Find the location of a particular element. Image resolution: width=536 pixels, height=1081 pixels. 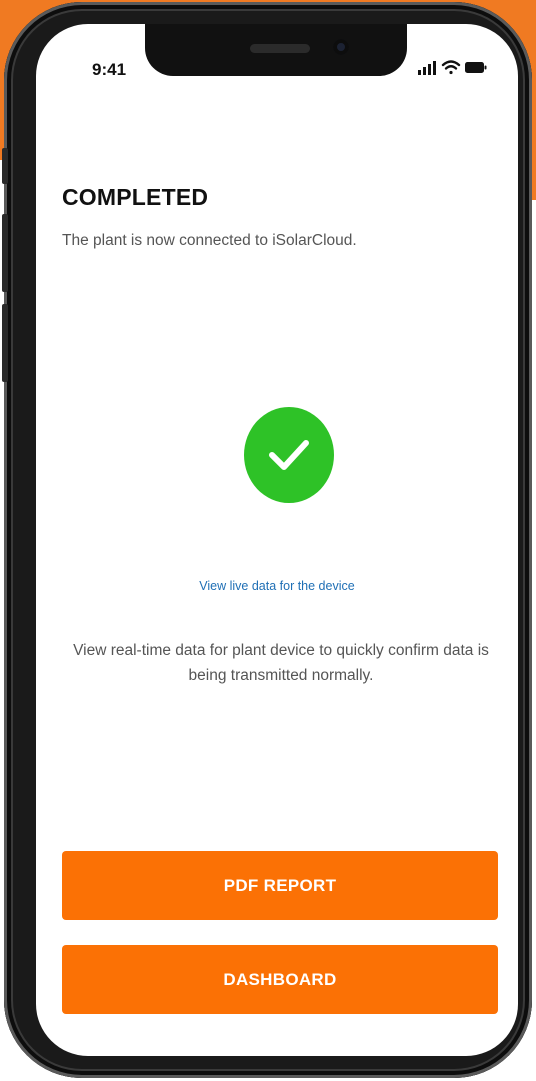

pdf-report-button: PDF REPORT is located at coordinates (280, 885).